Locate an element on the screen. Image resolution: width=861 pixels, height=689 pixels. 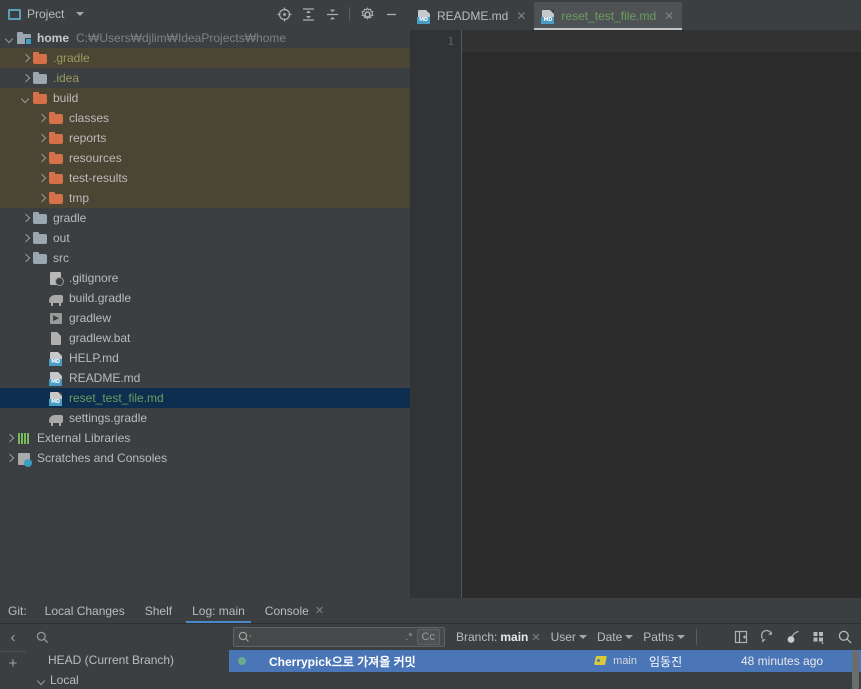
tree-row-label: settings.gradle is located at coordinates (108, 418).